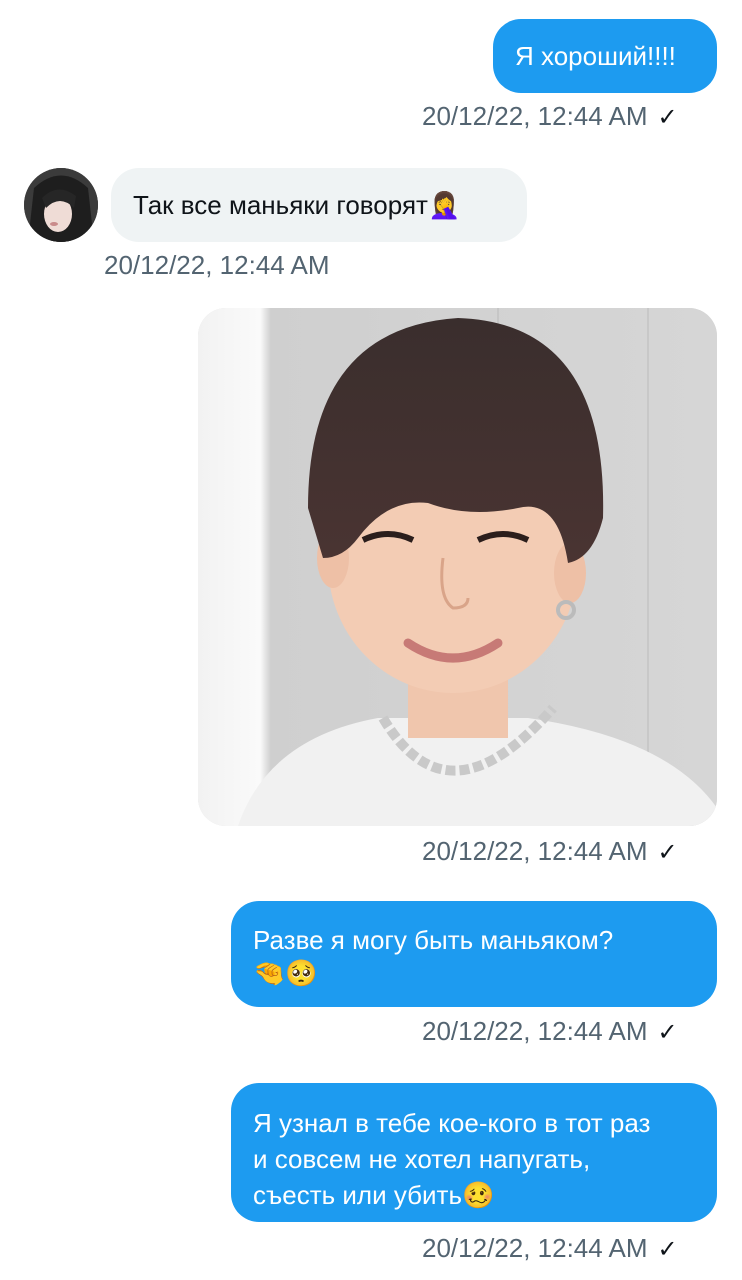  I want to click on message-text-line: и совсем не хотел напугать,, so click(422, 1159).